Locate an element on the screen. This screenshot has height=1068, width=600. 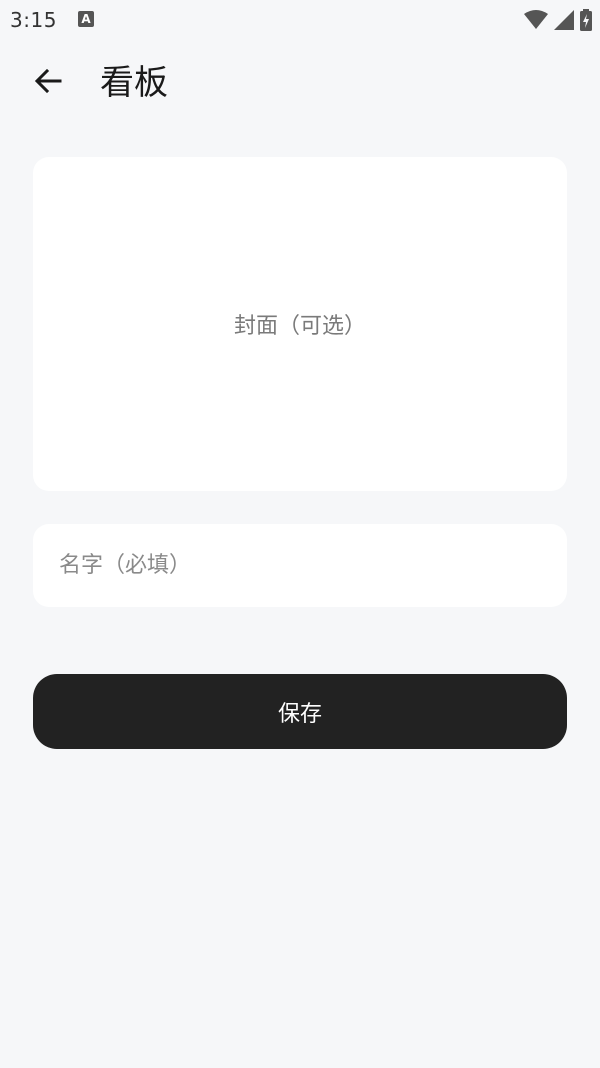
status-time: 3:15 is located at coordinates (33, 20).